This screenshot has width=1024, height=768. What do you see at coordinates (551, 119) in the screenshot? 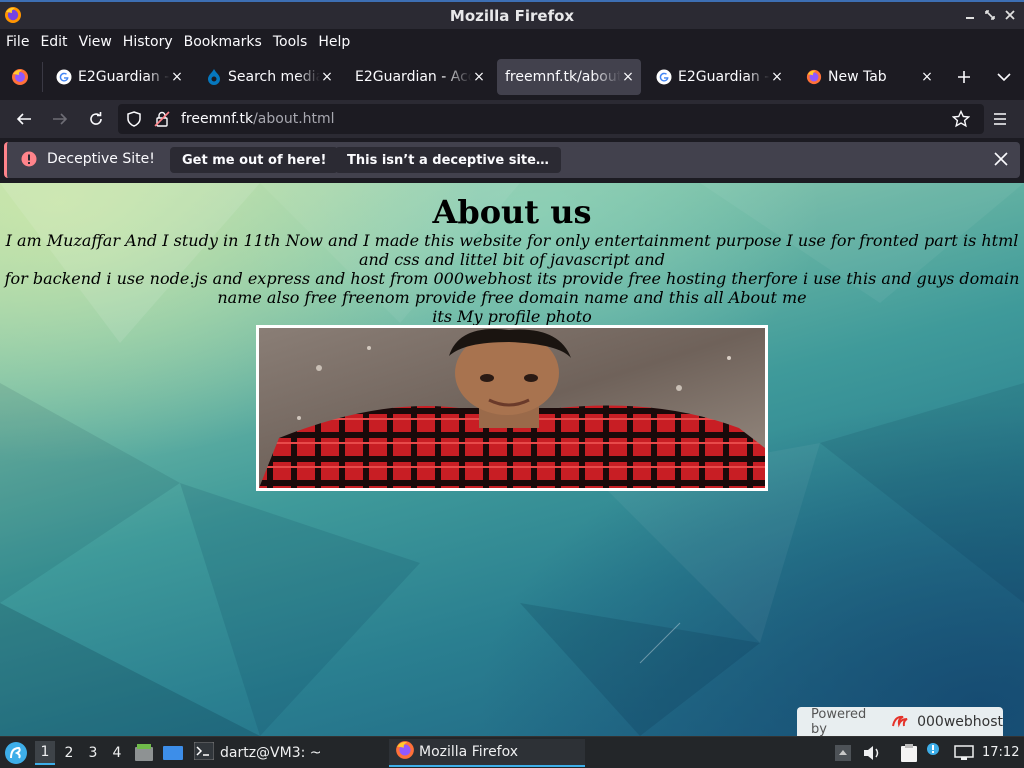
I see `url-bar: freemnf.tk/about.html` at bounding box center [551, 119].